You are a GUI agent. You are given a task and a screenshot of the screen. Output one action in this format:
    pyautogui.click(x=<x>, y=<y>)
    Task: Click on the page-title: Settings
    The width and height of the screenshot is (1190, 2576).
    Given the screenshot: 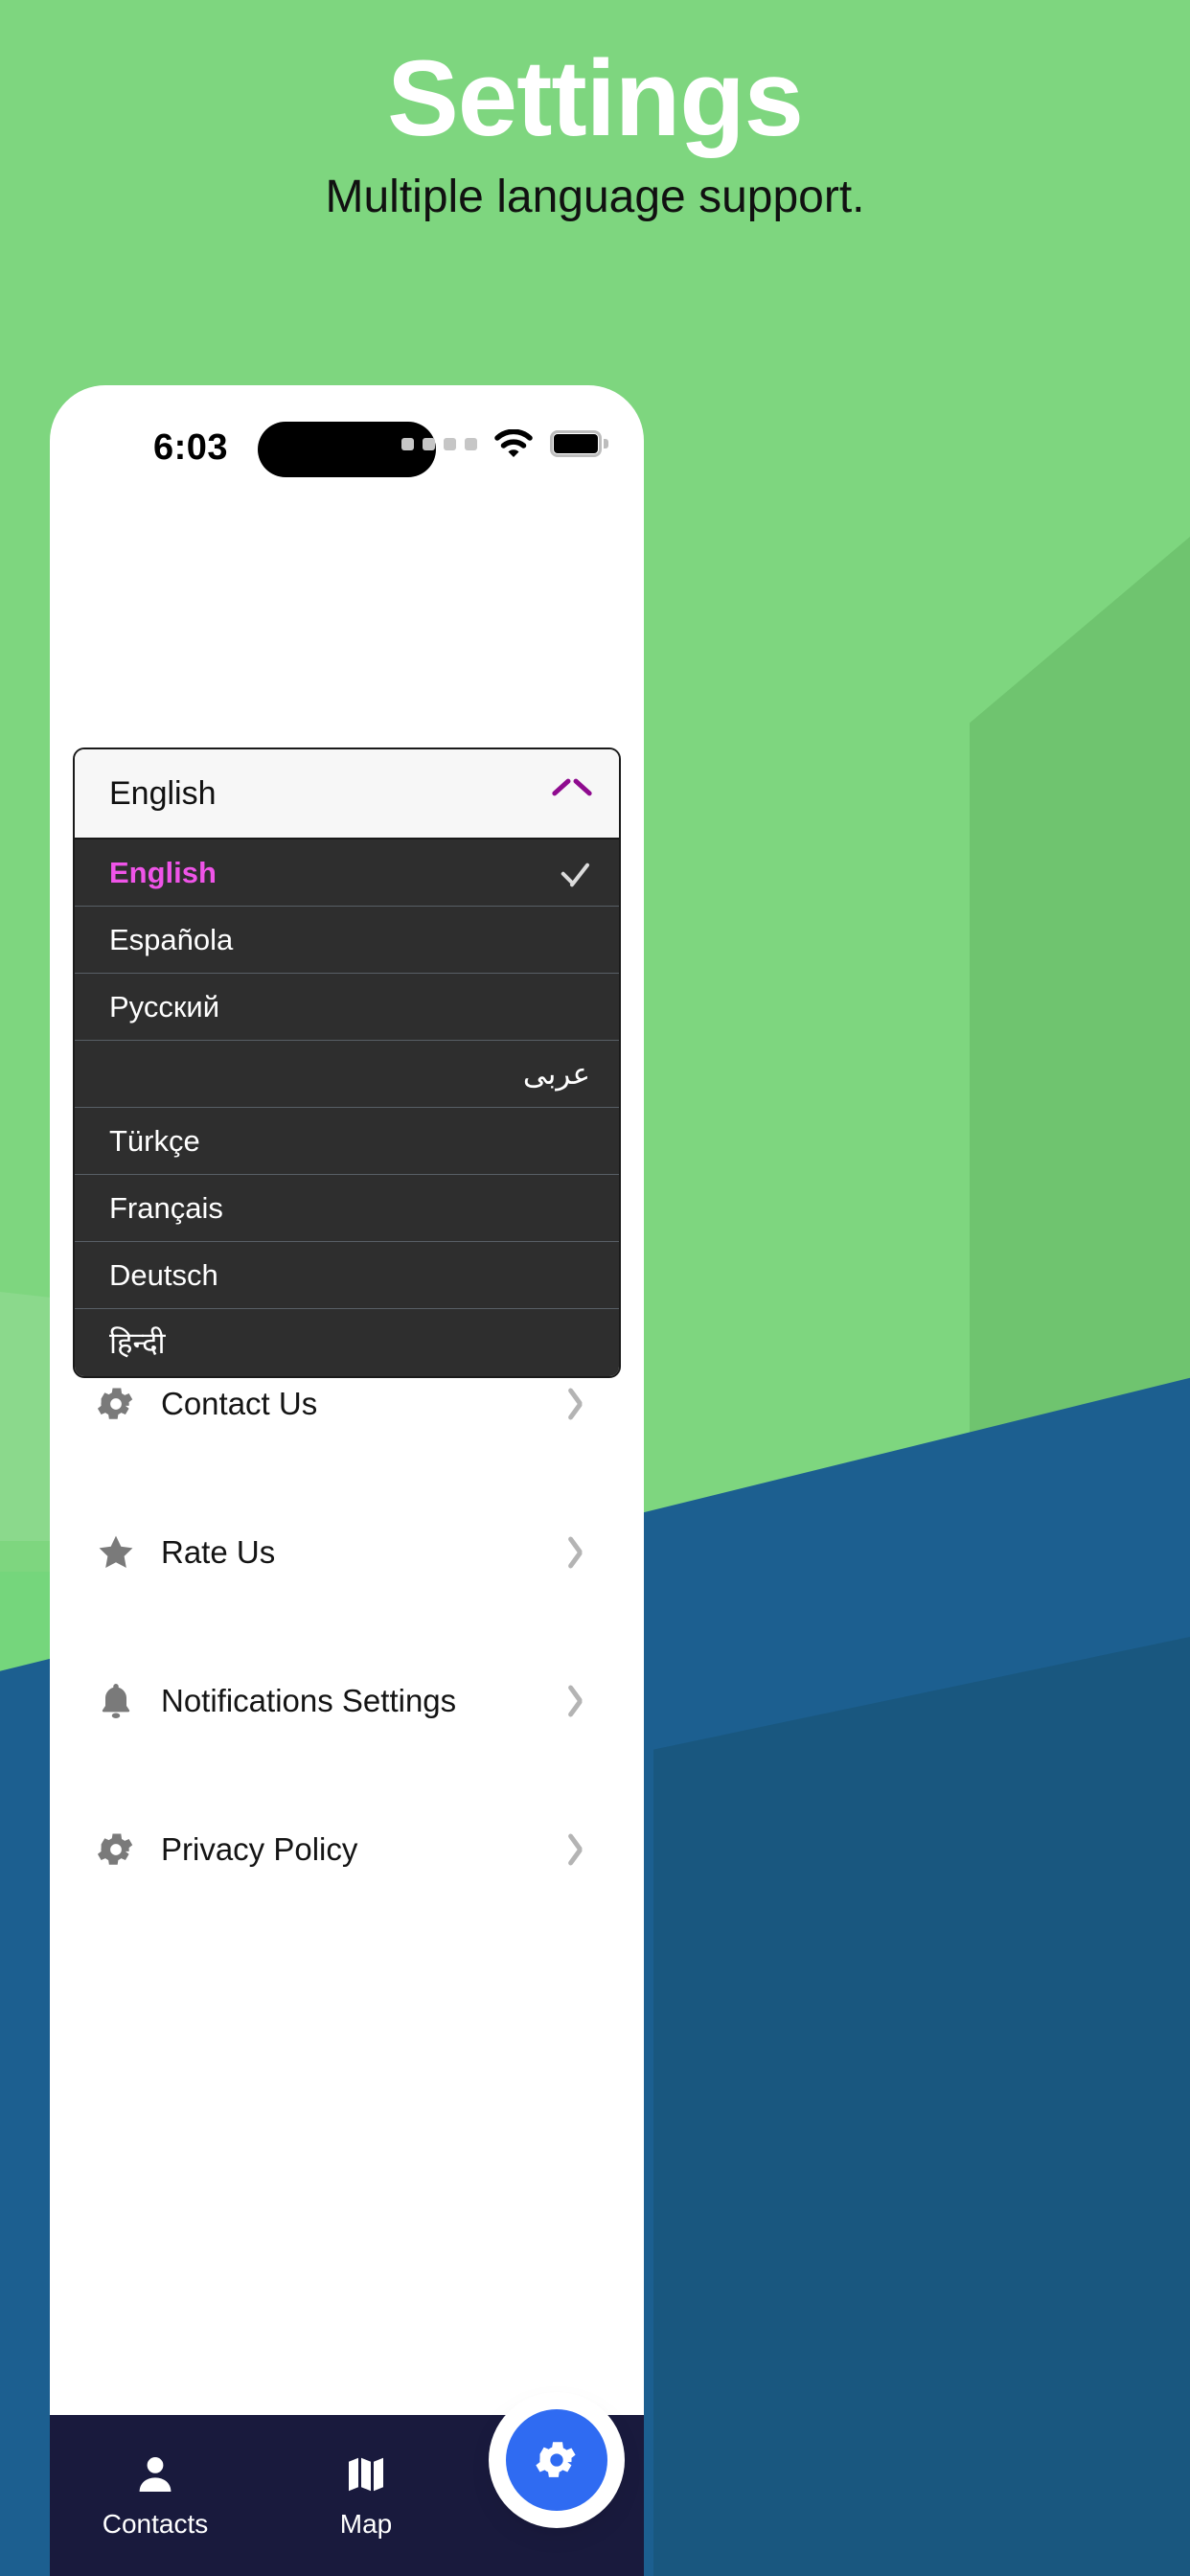 What is the action you would take?
    pyautogui.click(x=595, y=98)
    